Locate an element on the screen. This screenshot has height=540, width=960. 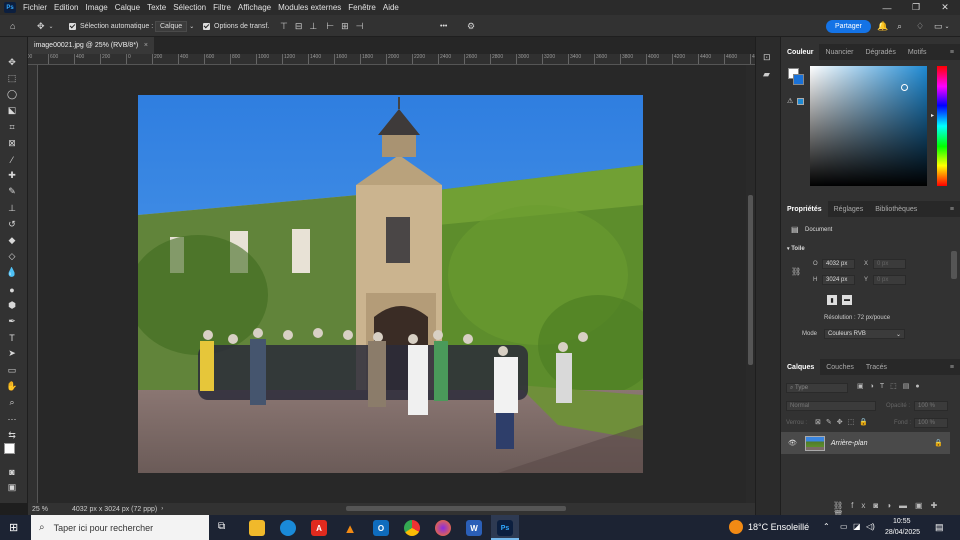
paint-bucket-icon: ◇ is located at coordinates (12, 256).